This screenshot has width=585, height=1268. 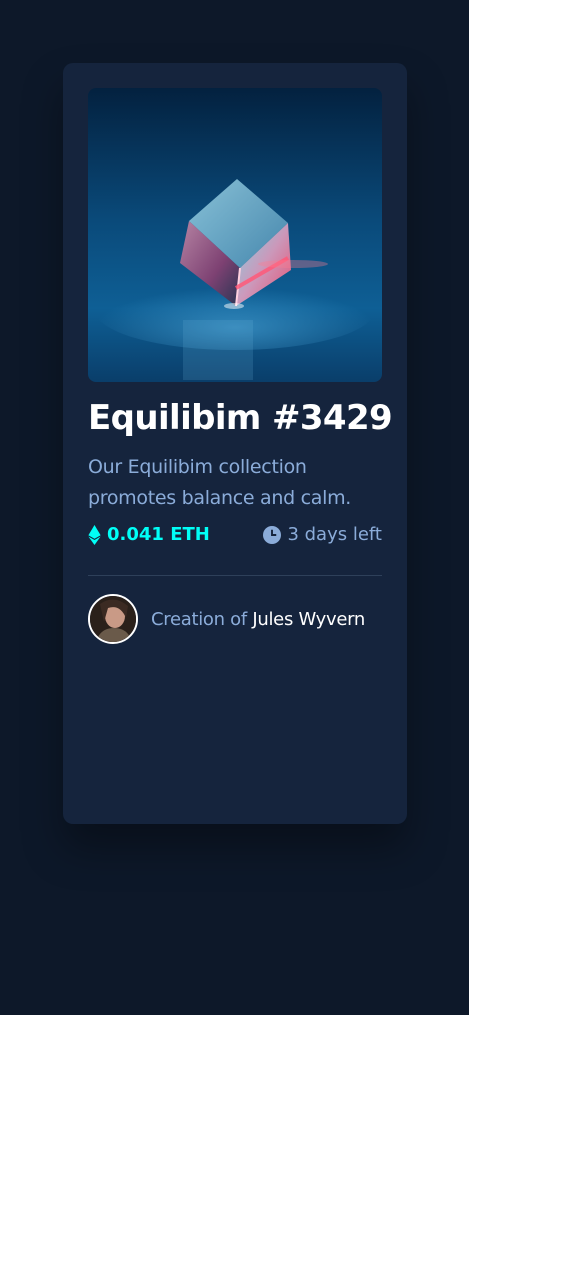 What do you see at coordinates (334, 534) in the screenshot?
I see `time-left-value: 3 days left` at bounding box center [334, 534].